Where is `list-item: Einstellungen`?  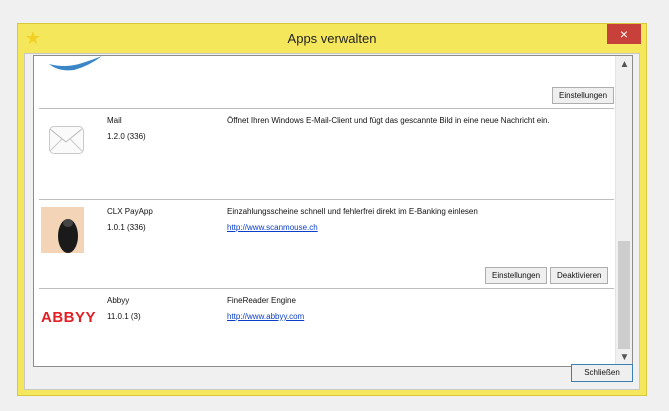
list-item: Einstellungen is located at coordinates (325, 84).